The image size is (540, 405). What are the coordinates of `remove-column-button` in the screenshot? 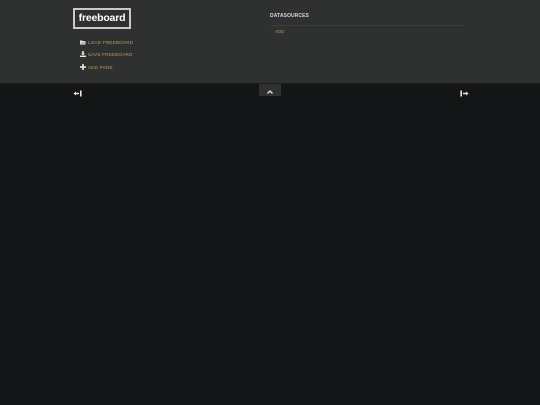 It's located at (77, 93).